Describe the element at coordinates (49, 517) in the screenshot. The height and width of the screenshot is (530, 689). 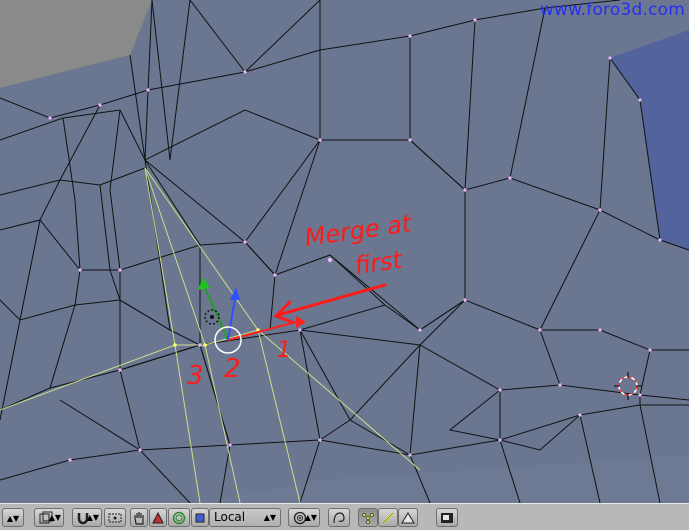
I see `viewport-shading-icon: ▲▼` at that location.